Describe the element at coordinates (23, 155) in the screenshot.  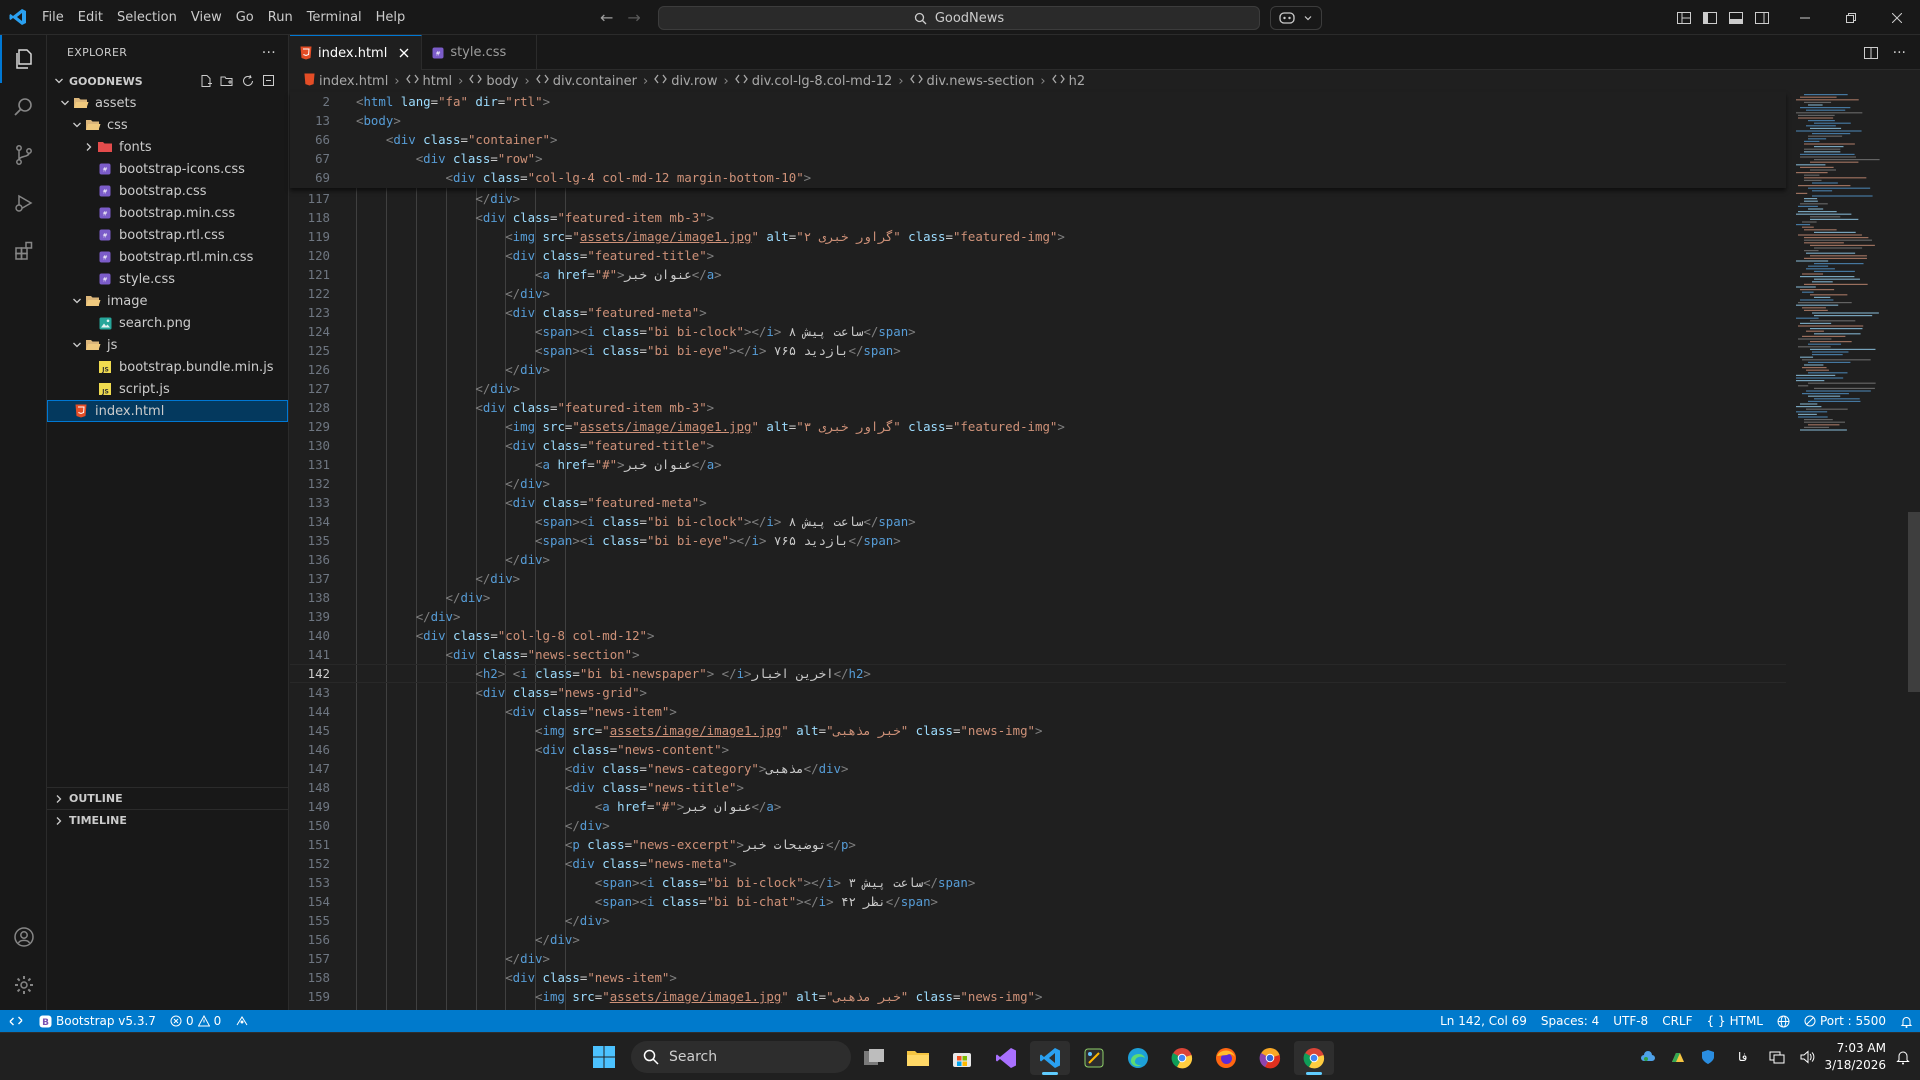
I see `source-control-icon` at that location.